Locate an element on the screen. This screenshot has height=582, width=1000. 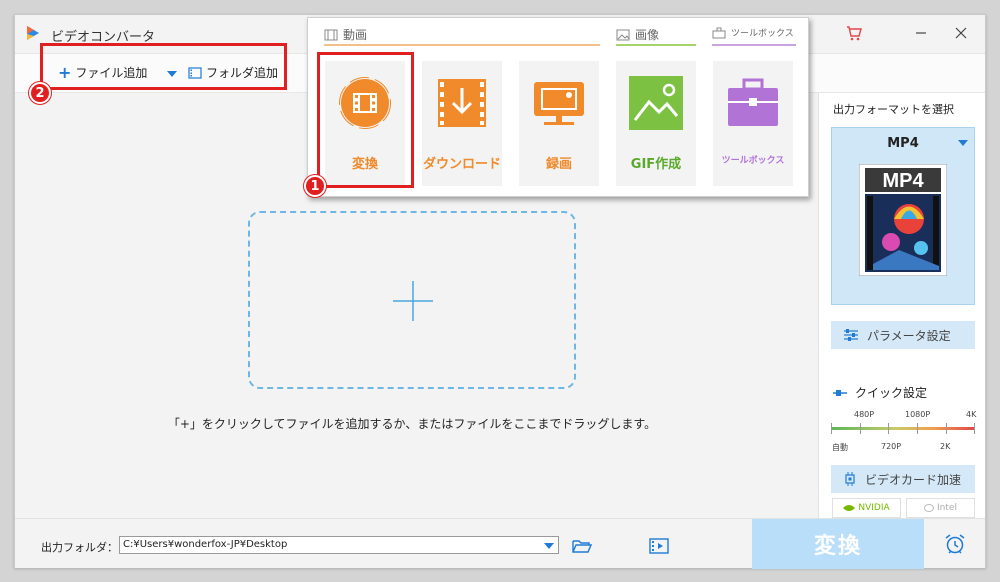
toolbox-function-tile: ツールボックス is located at coordinates (753, 123).